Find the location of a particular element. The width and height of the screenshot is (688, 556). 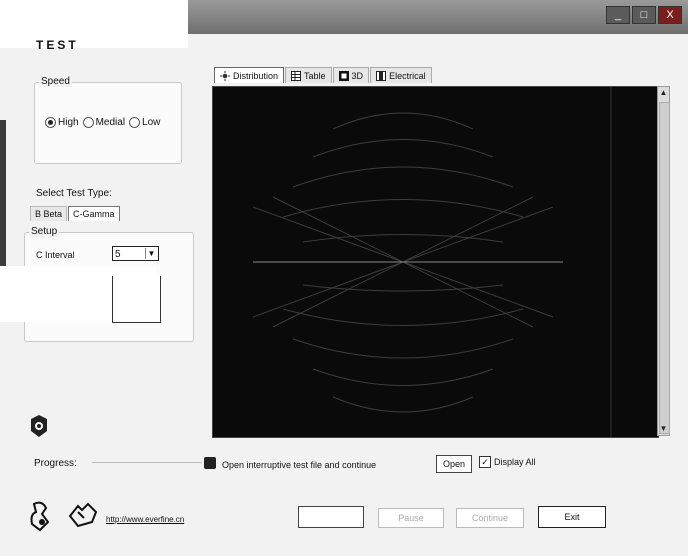

minimize-button: _ is located at coordinates (618, 15).